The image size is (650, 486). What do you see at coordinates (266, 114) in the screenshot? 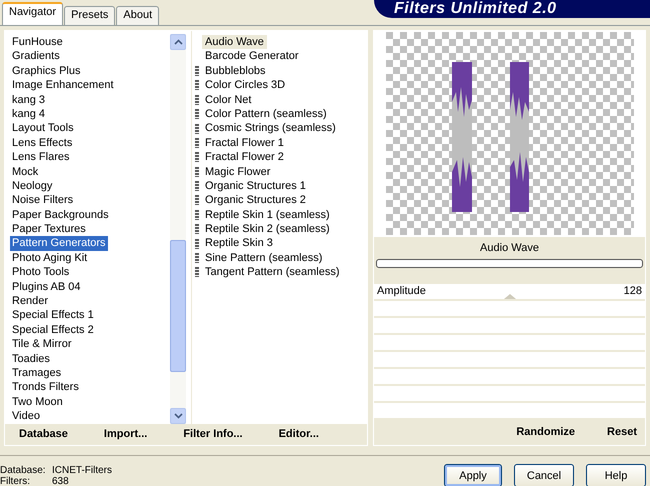
I see `filter-item: Color Pattern (seamless)` at bounding box center [266, 114].